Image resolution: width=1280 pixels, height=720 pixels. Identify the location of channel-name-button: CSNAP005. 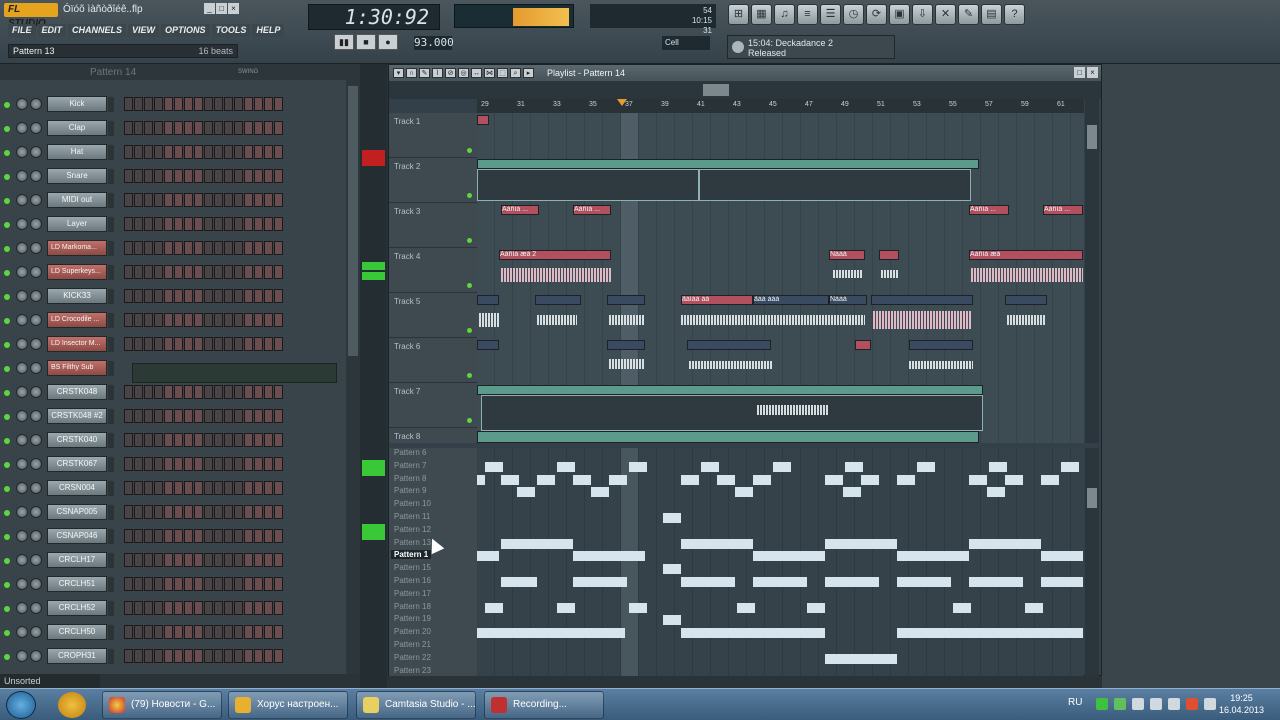
(77, 512).